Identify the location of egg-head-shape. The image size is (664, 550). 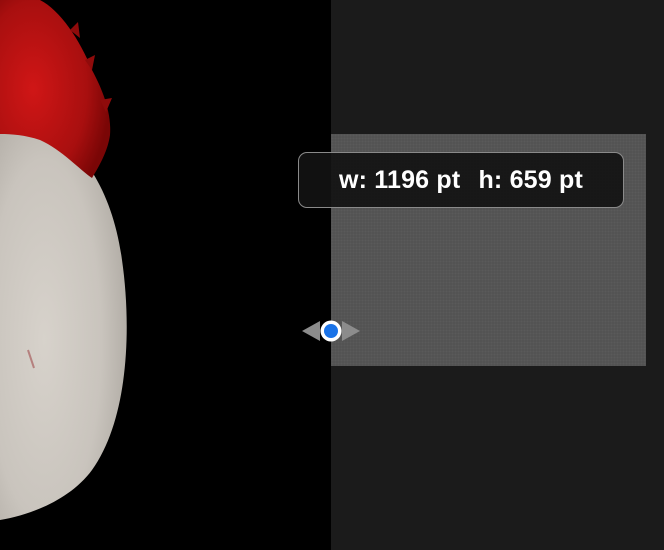
(63, 319).